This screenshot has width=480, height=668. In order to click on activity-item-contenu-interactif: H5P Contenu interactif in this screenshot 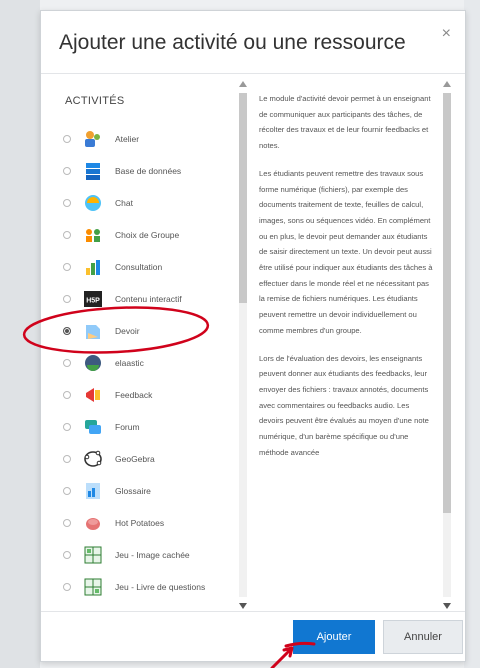, I will do `click(144, 299)`.